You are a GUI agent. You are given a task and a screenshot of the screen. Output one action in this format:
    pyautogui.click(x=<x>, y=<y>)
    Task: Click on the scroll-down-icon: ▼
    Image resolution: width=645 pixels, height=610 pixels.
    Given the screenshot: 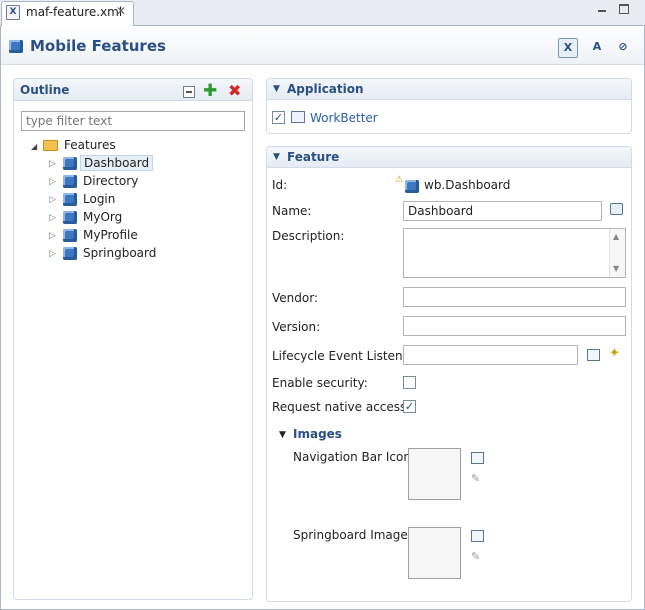 What is the action you would take?
    pyautogui.click(x=616, y=268)
    